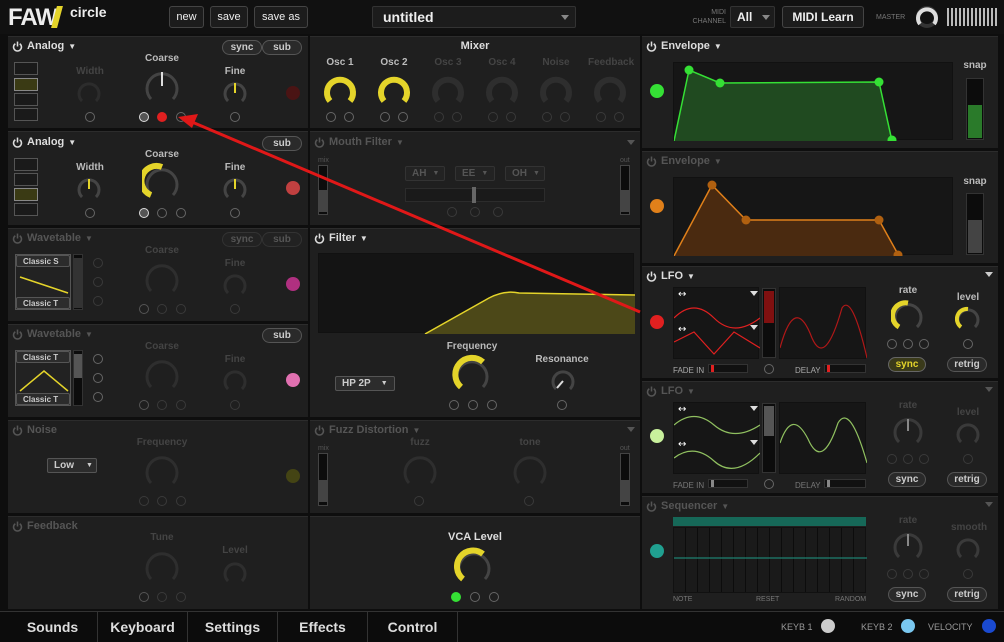 The image size is (1004, 642). What do you see at coordinates (968, 459) in the screenshot?
I see `lfo2-level-mod` at bounding box center [968, 459].